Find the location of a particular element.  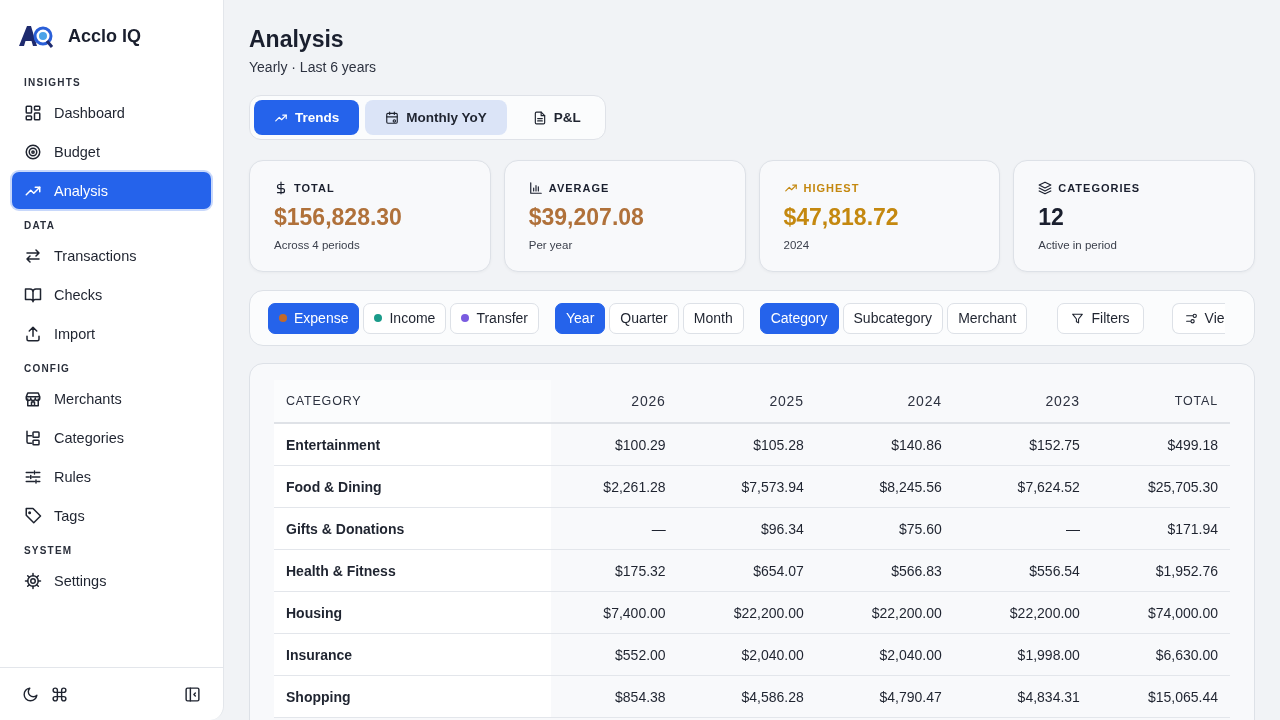

amount-cell: $499.18 is located at coordinates (1160, 444).